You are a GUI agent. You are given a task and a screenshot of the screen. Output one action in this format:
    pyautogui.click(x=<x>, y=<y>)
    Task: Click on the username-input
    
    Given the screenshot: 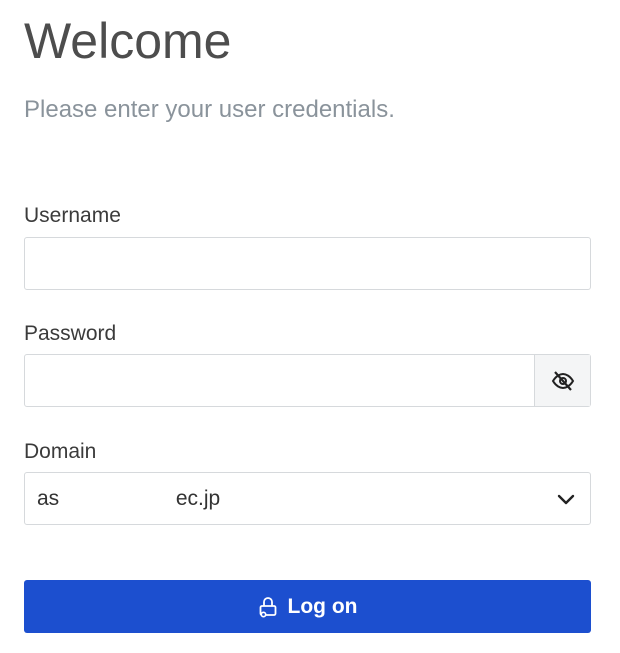 What is the action you would take?
    pyautogui.click(x=307, y=263)
    